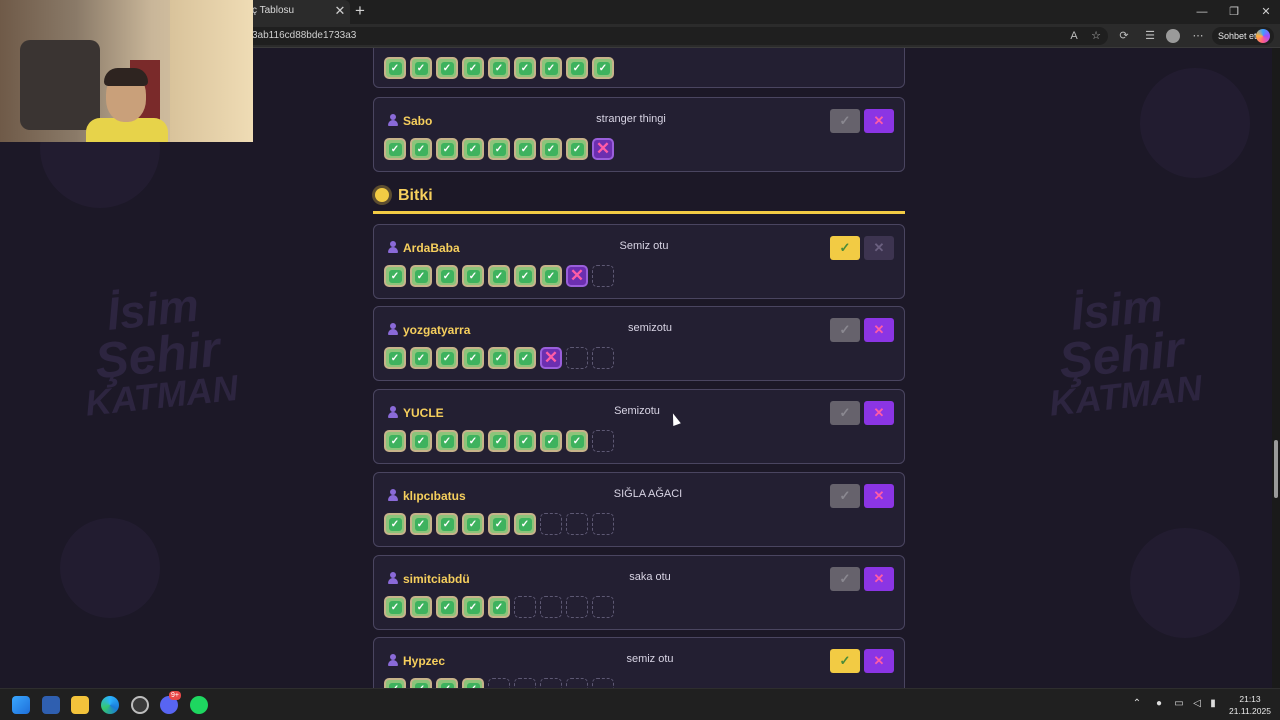 The image size is (1280, 720). I want to click on player-card: ArdaBaba Semiz otu ✓ ✕ ✓ ✓ ✓ ✓ ✓ ✓ ✓ ✕, so click(639, 261).